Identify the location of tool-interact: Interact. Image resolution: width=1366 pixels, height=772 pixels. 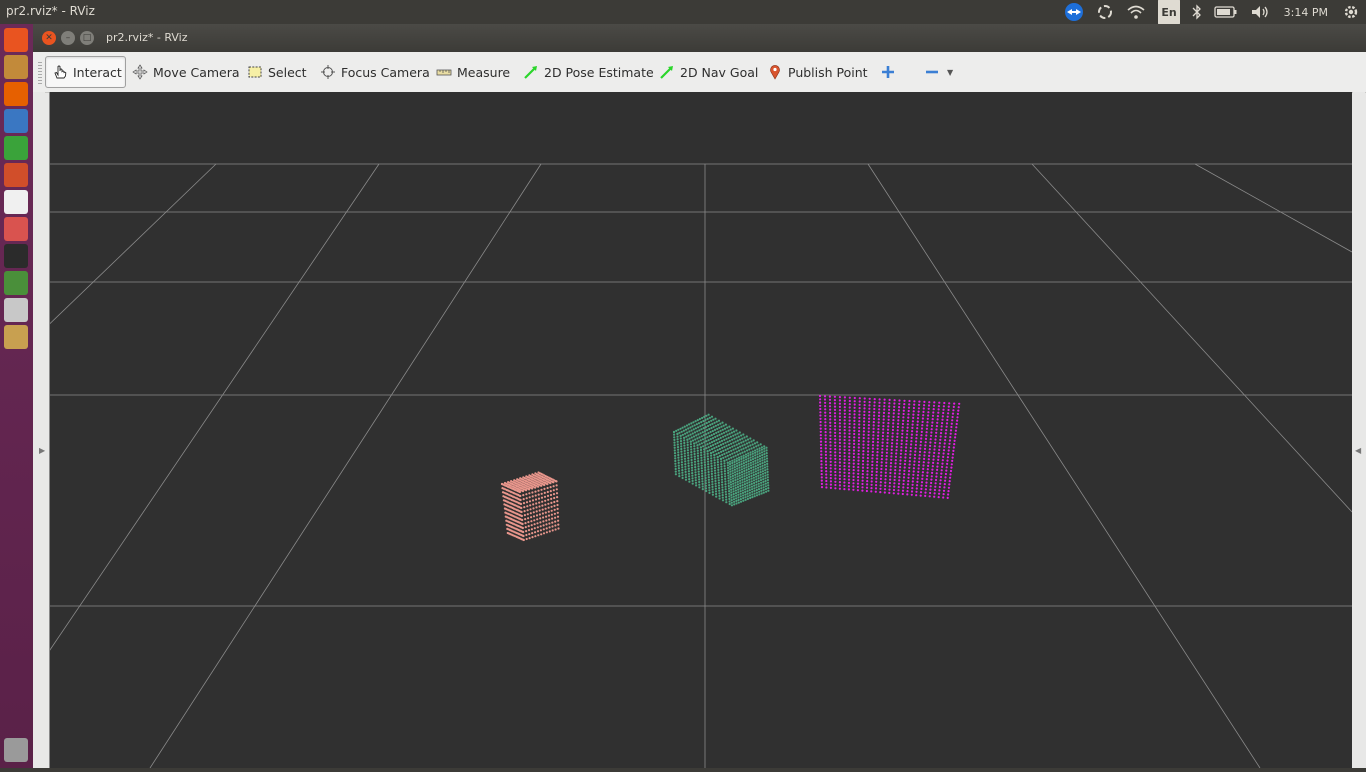
(85, 72).